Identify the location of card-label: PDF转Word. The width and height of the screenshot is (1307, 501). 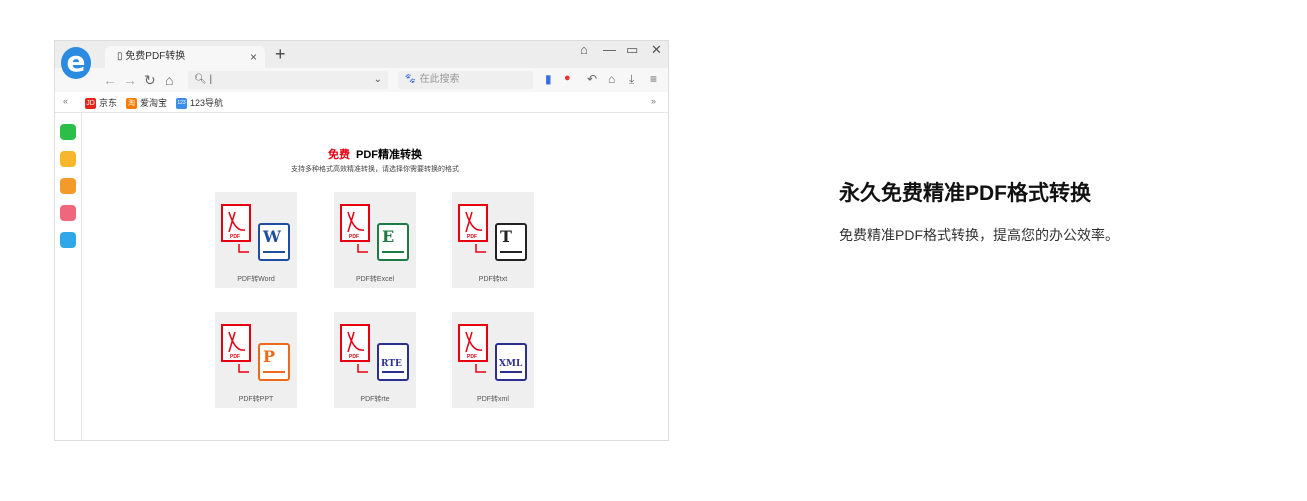
(256, 279).